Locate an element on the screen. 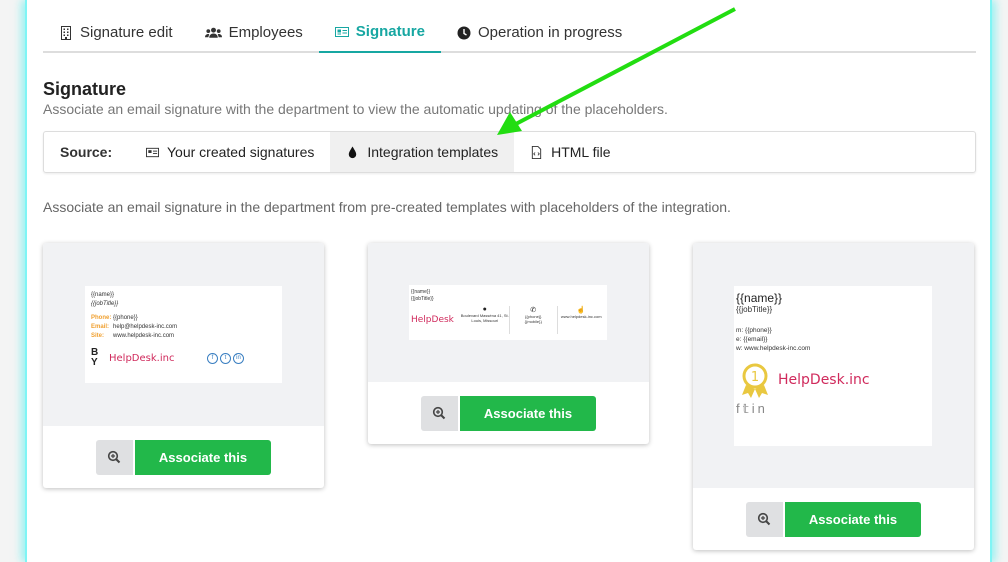 The image size is (1008, 562). phone-icon: ✆ is located at coordinates (533, 310).